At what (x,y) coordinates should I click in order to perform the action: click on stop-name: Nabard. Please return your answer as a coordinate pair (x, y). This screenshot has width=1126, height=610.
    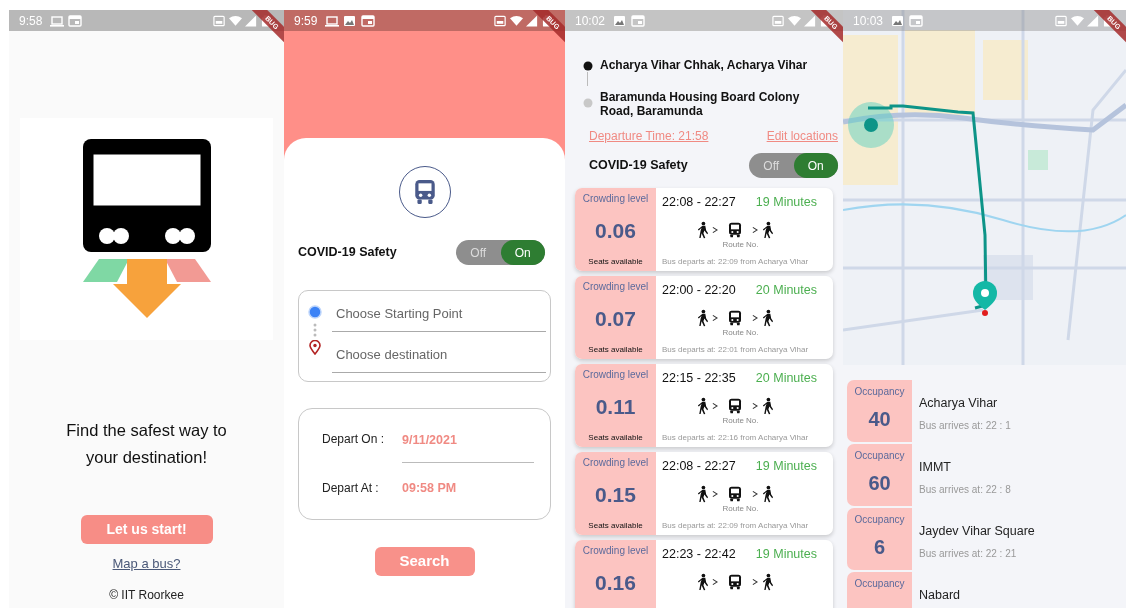
    Looking at the image, I should click on (939, 595).